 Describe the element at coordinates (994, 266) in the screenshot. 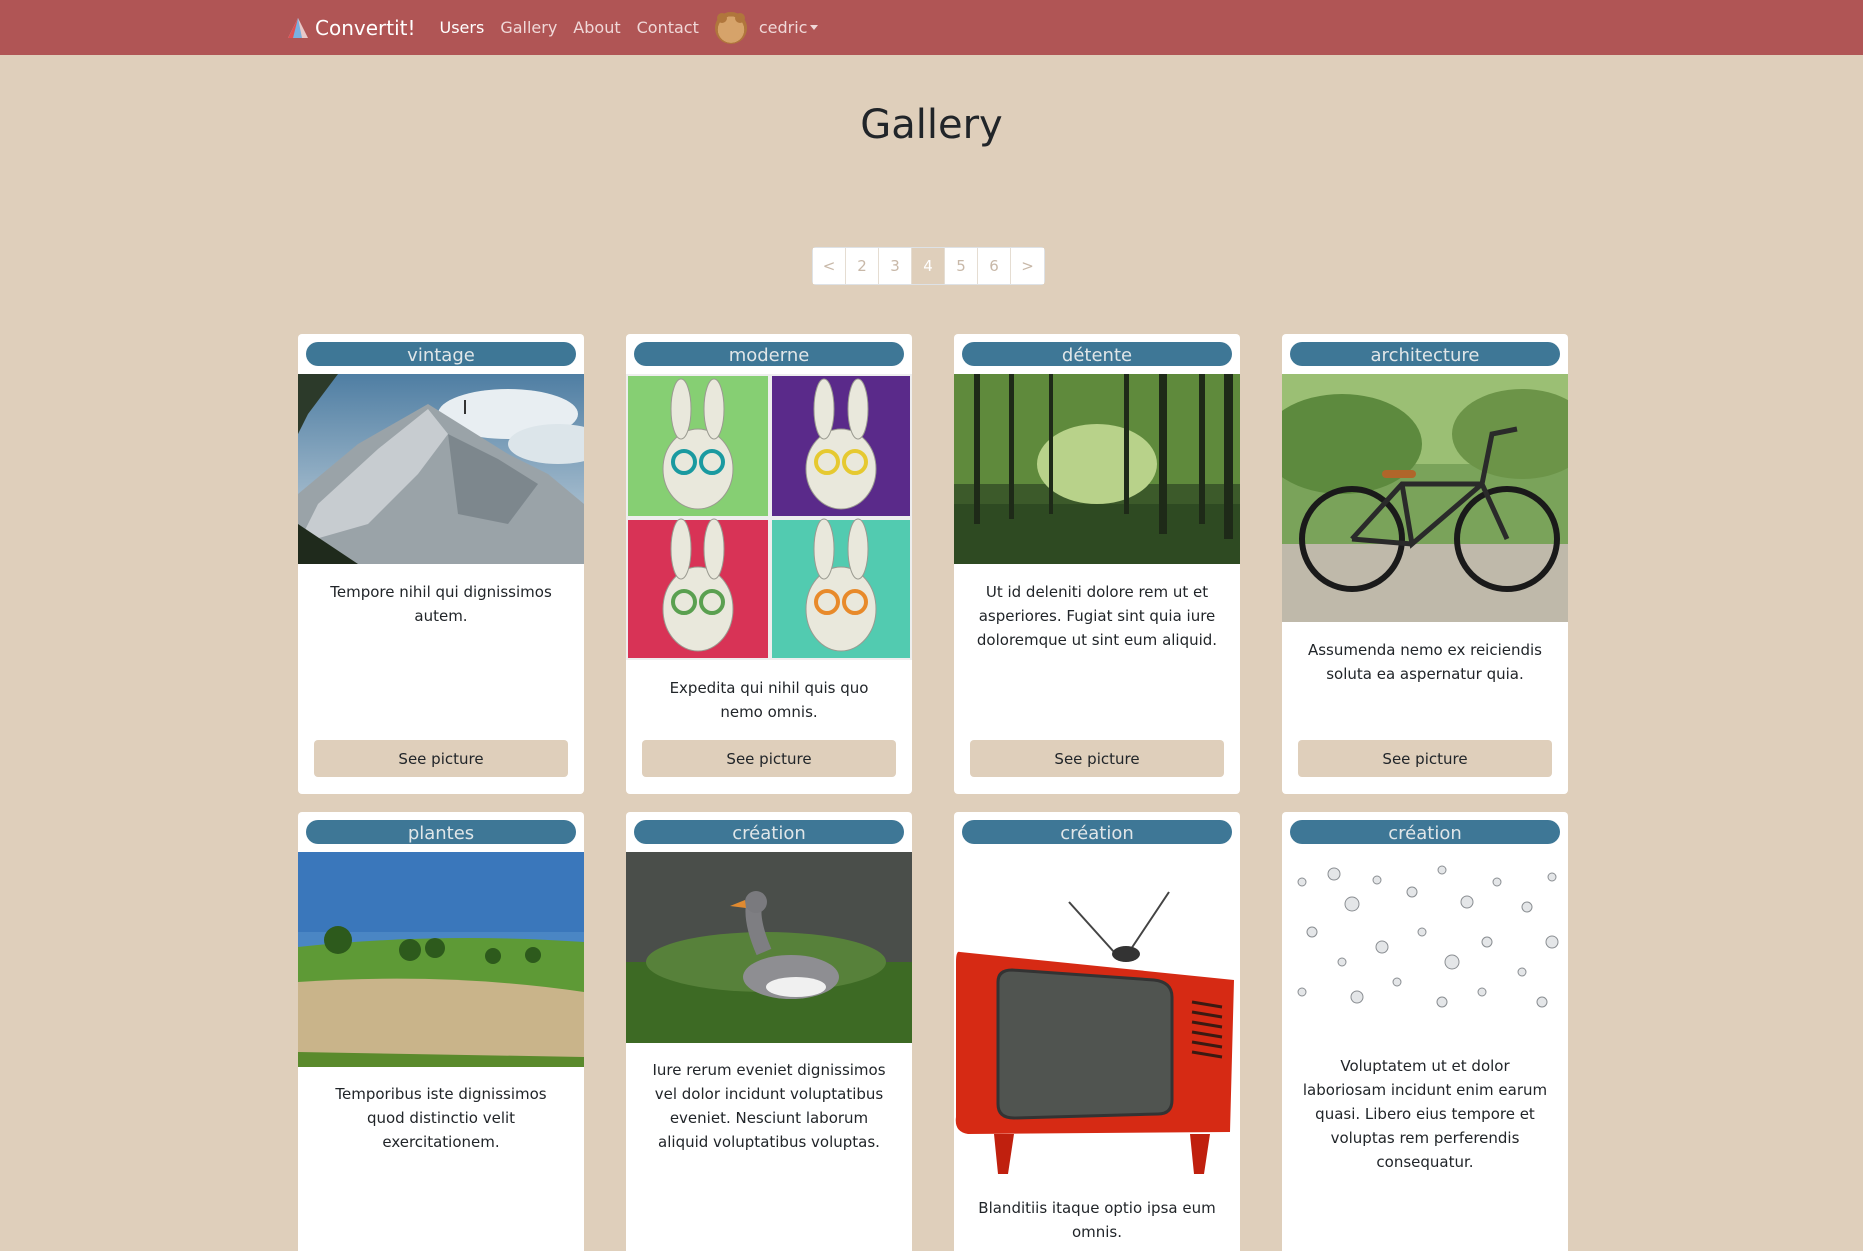

I see `pagination-page-6: 6` at that location.